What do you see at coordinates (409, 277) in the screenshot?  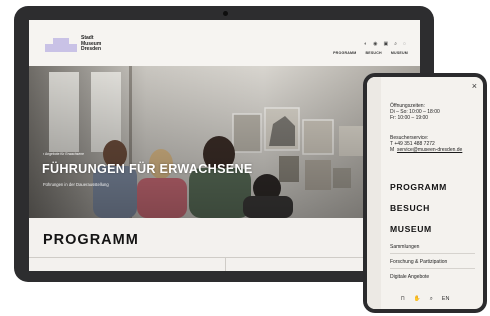 I see `submenu-digital: Digitale Angebote` at bounding box center [409, 277].